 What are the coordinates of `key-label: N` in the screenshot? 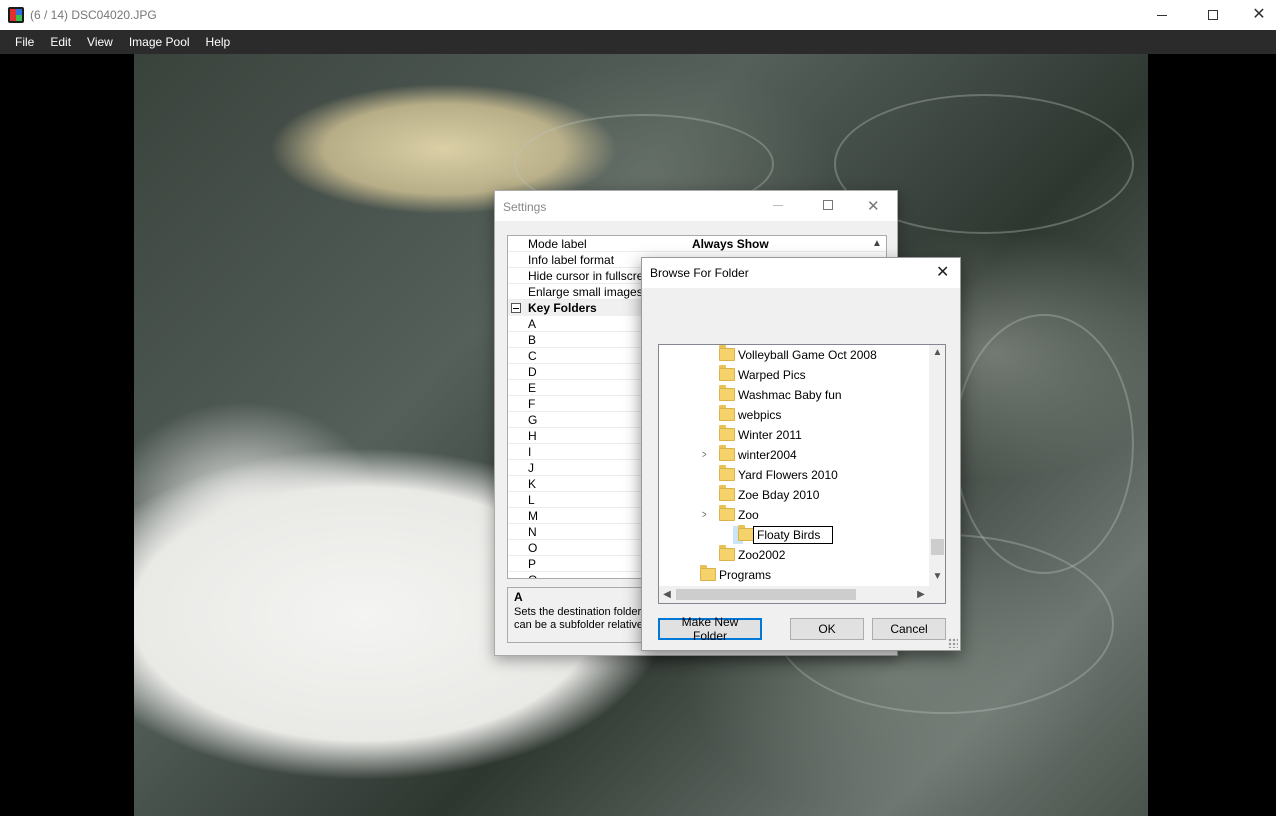 It's located at (532, 532).